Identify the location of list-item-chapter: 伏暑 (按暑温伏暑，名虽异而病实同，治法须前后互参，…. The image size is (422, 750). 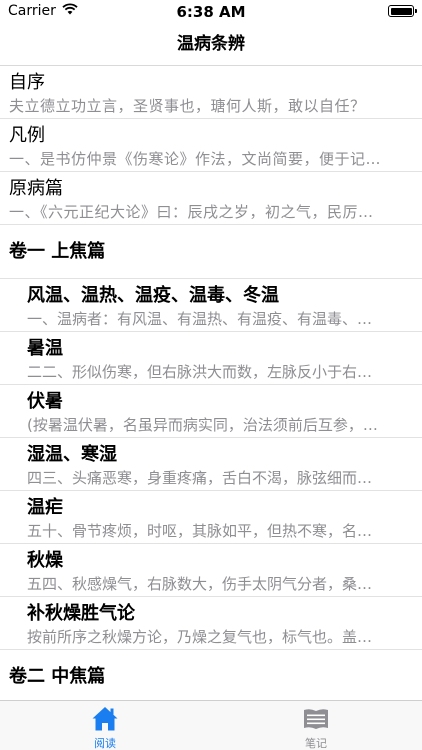
(211, 411).